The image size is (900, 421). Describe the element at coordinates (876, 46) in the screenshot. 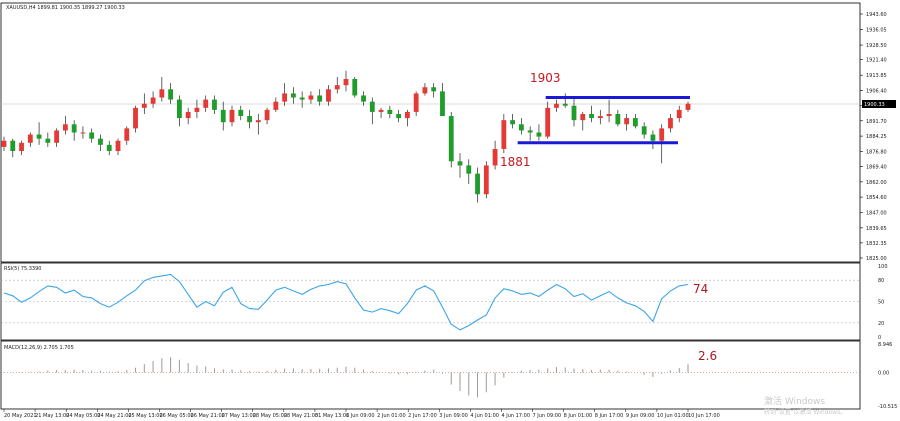

I see `price-tick-label: 1928.50` at that location.